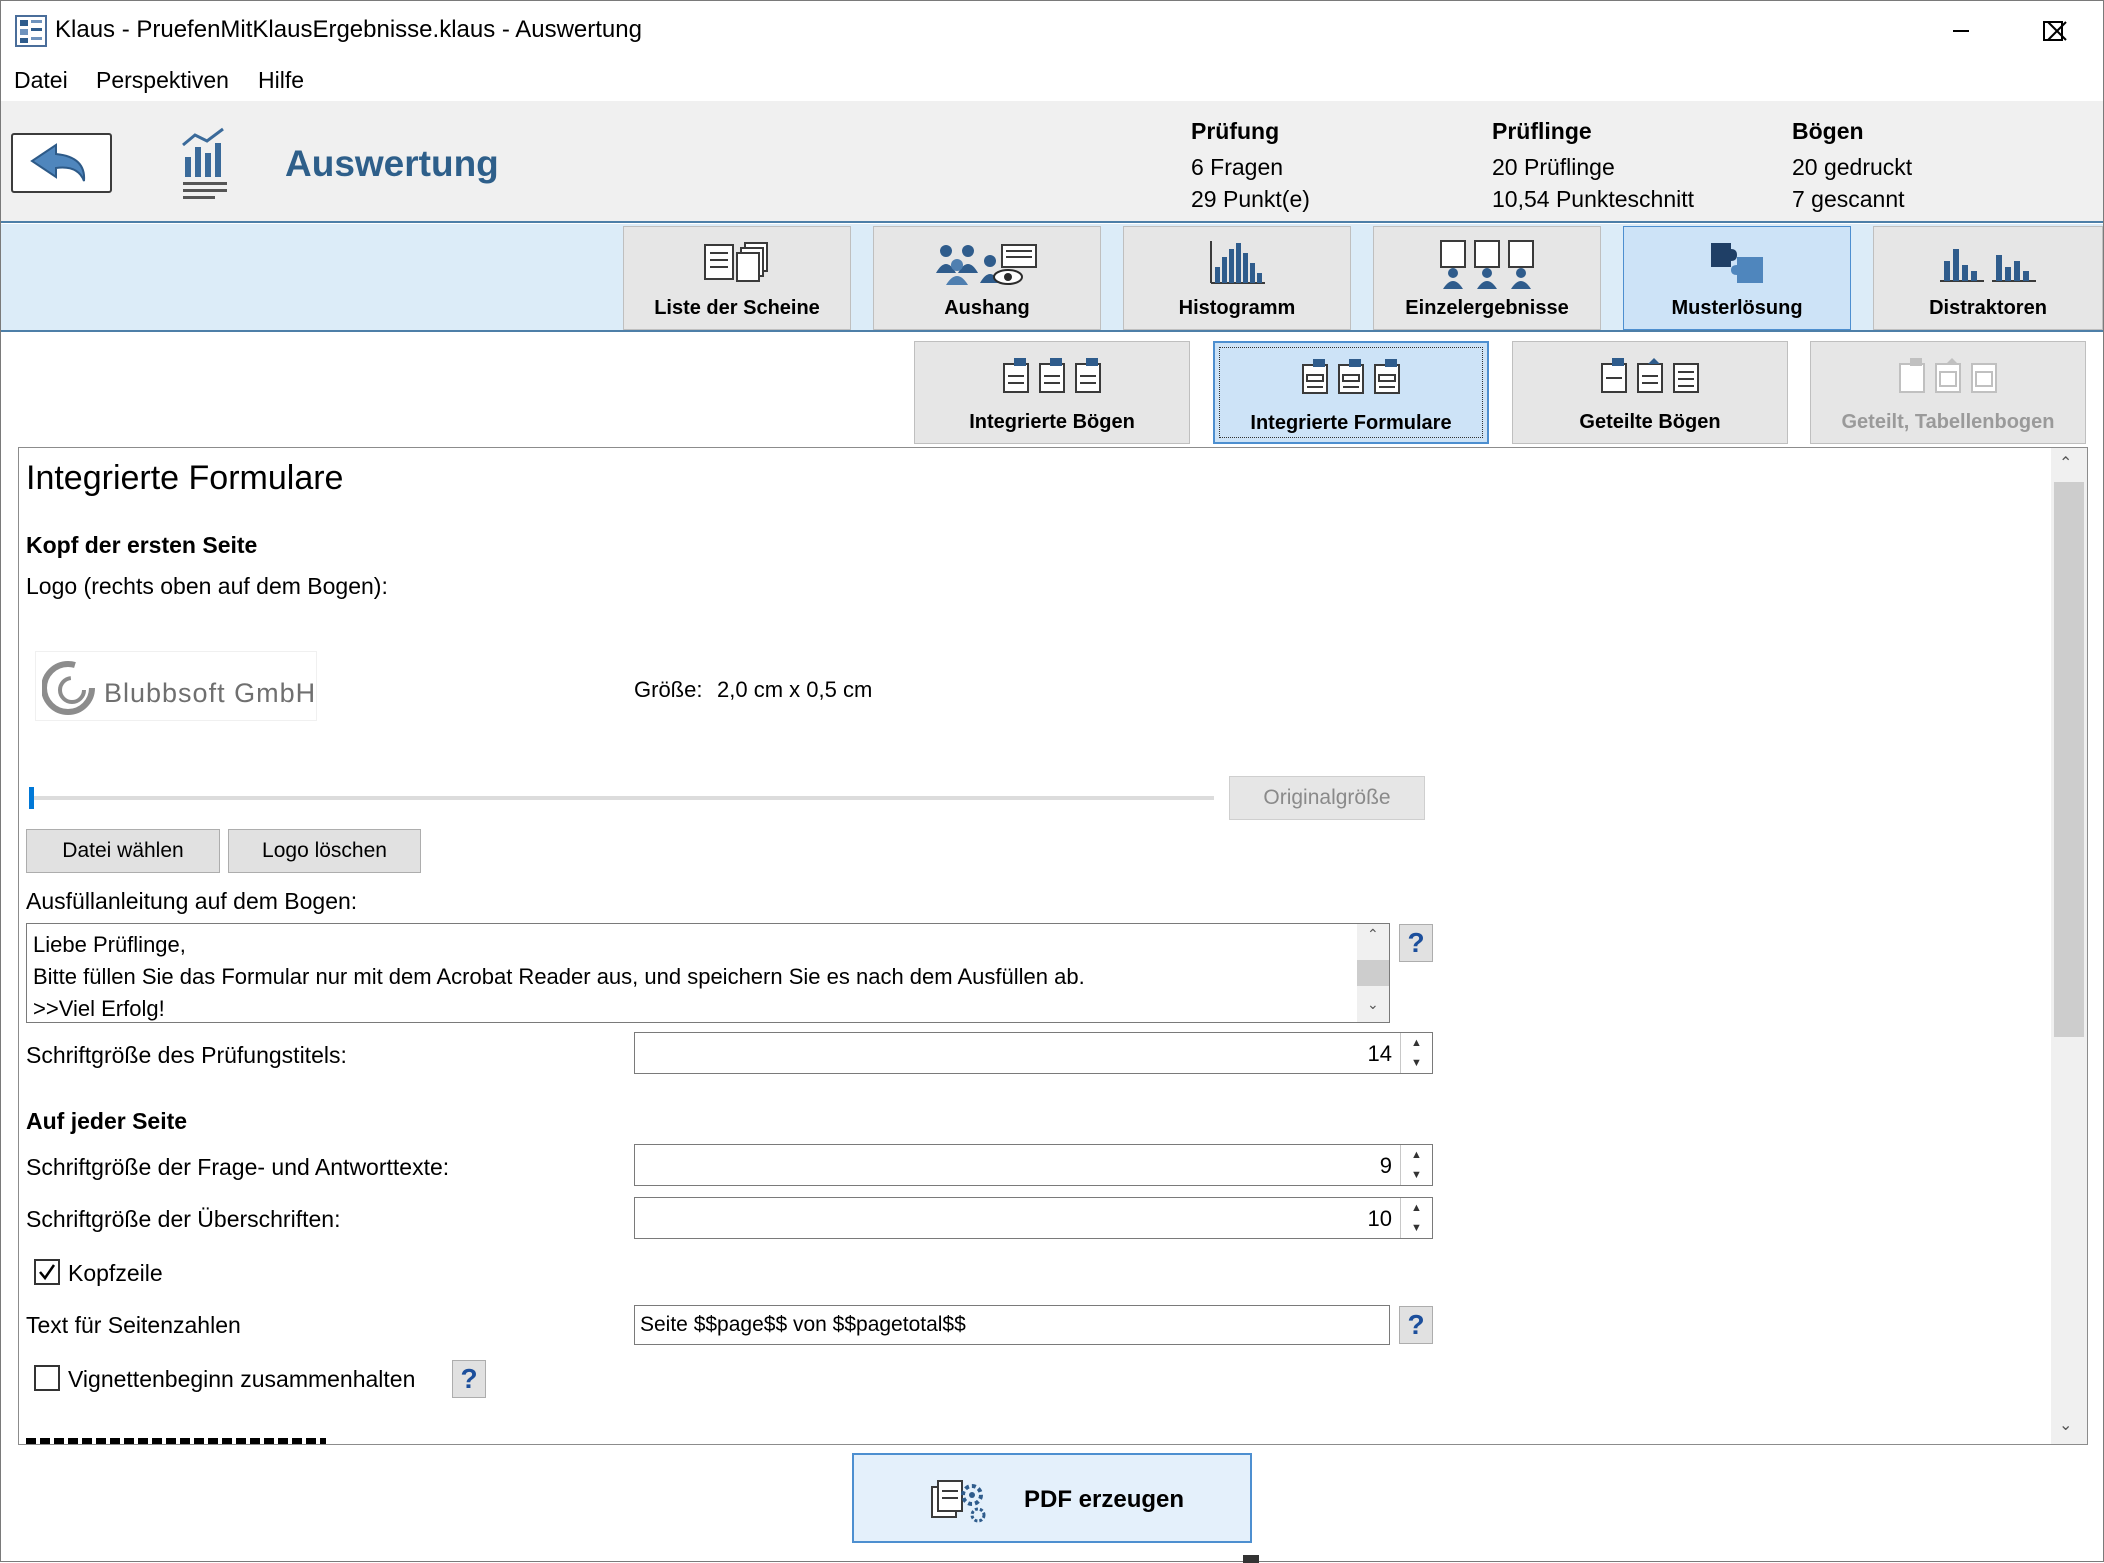 This screenshot has height=1563, width=2104. Describe the element at coordinates (1033, 1218) in the screenshot. I see `heading-font-spinner: 10 ▲ ▼` at that location.